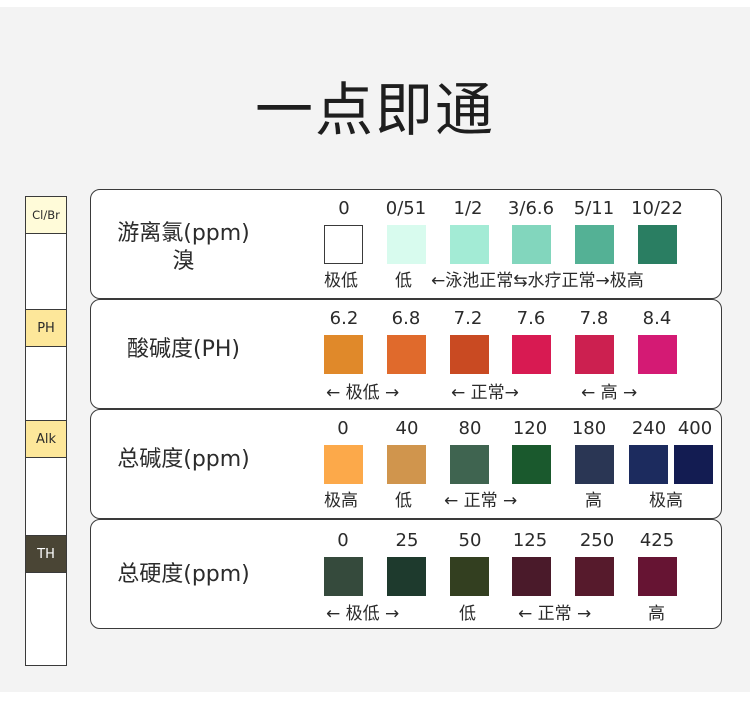 This screenshot has width=750, height=712. I want to click on chlorine-value-2: 1/2, so click(468, 208).